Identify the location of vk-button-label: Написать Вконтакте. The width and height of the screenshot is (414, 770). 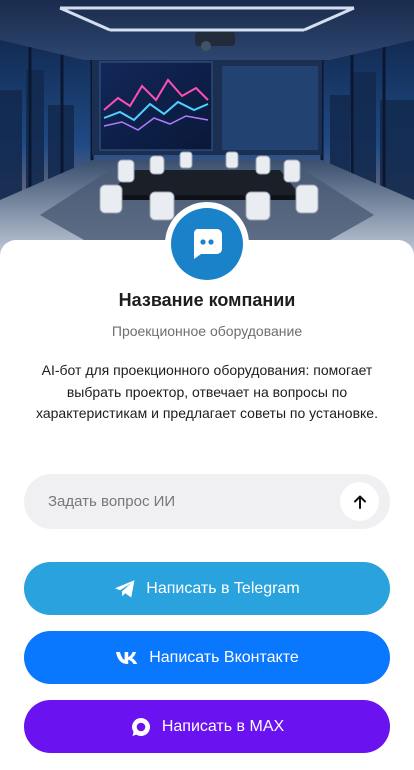
(224, 657).